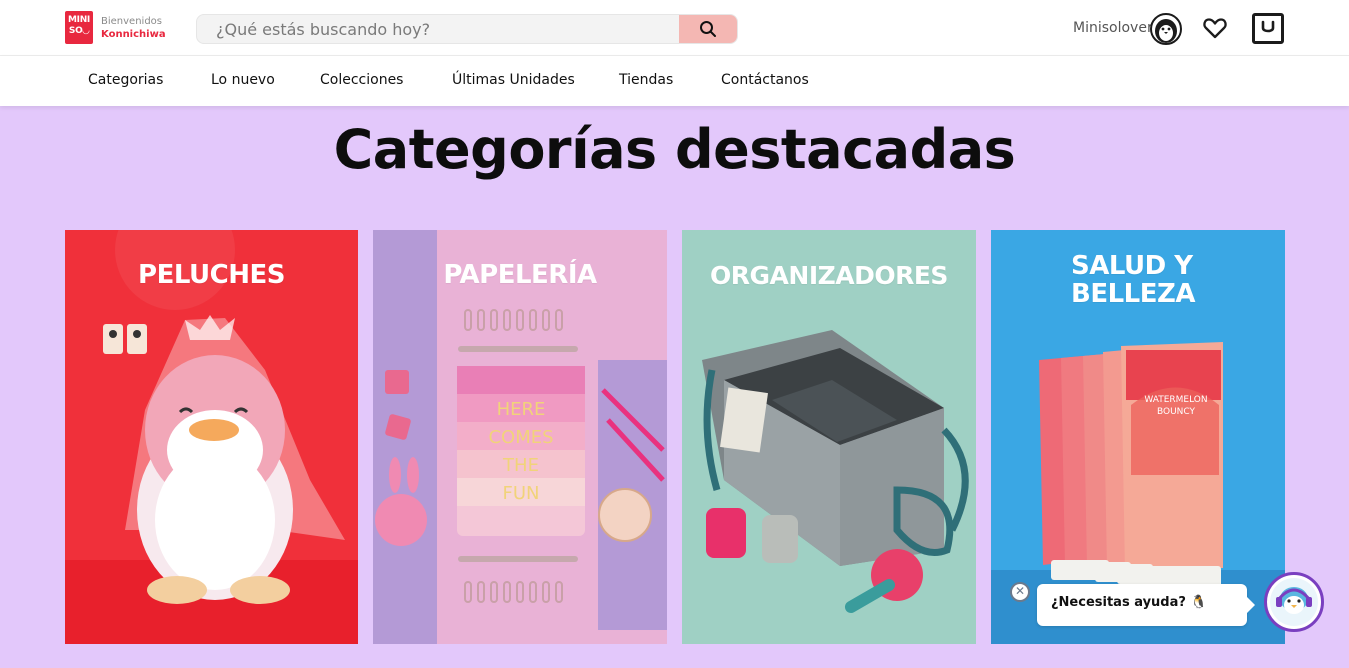 This screenshot has height=668, width=1349. I want to click on notebook-text: HERE COMES THE FUN, so click(521, 452).